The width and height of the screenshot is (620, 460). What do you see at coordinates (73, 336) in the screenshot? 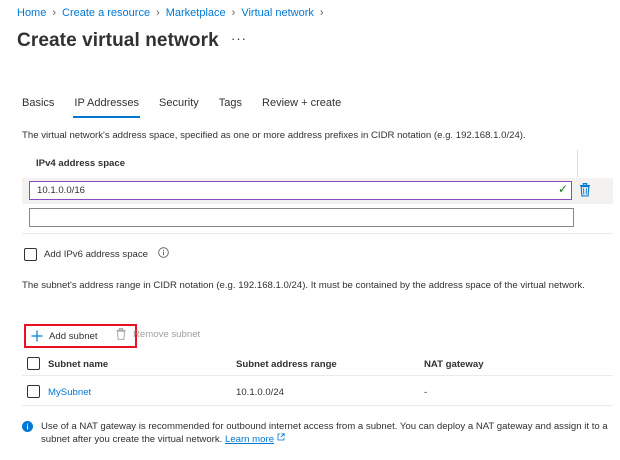
I see `add-subnet-label: Add subnet` at bounding box center [73, 336].